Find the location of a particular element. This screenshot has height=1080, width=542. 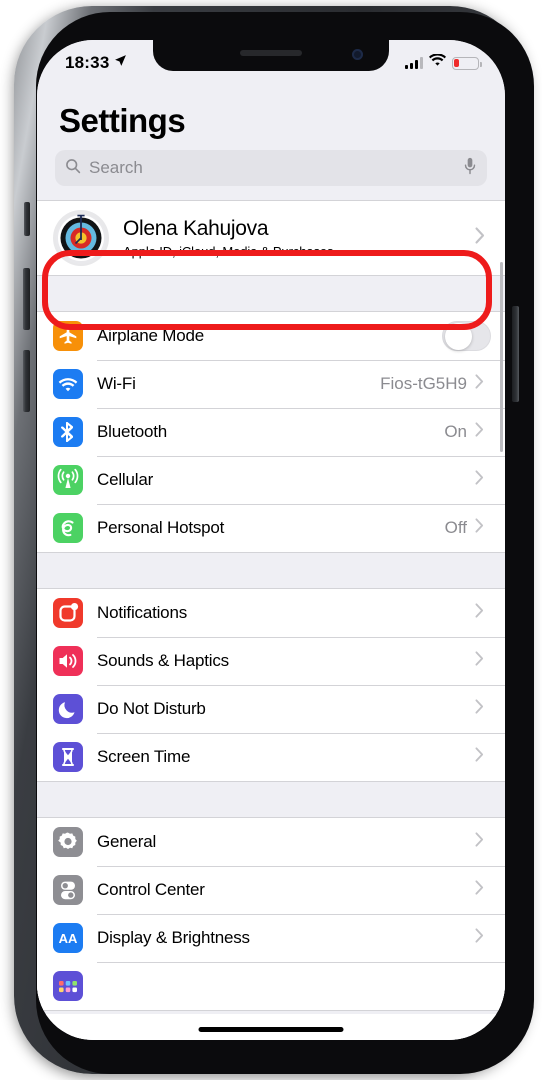

settings-row-do-not-disturb: Do Not Disturb is located at coordinates (271, 709).